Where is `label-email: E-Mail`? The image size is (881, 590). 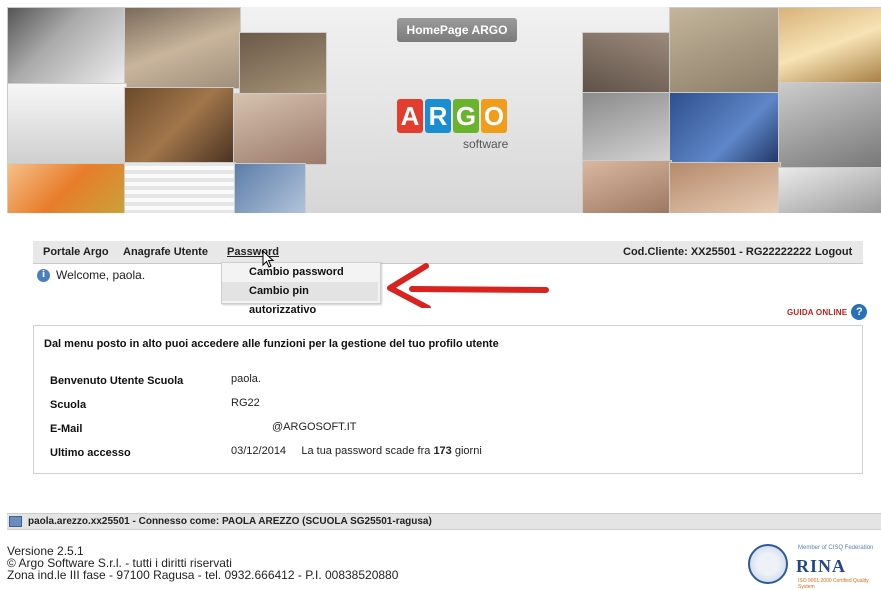 label-email: E-Mail is located at coordinates (66, 429).